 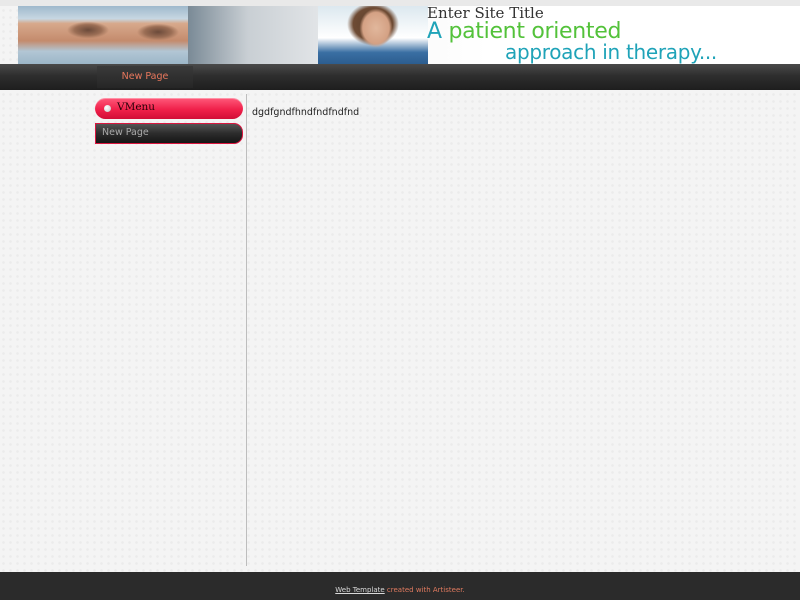 What do you see at coordinates (400, 77) in the screenshot?
I see `top-nav-bar: New Page` at bounding box center [400, 77].